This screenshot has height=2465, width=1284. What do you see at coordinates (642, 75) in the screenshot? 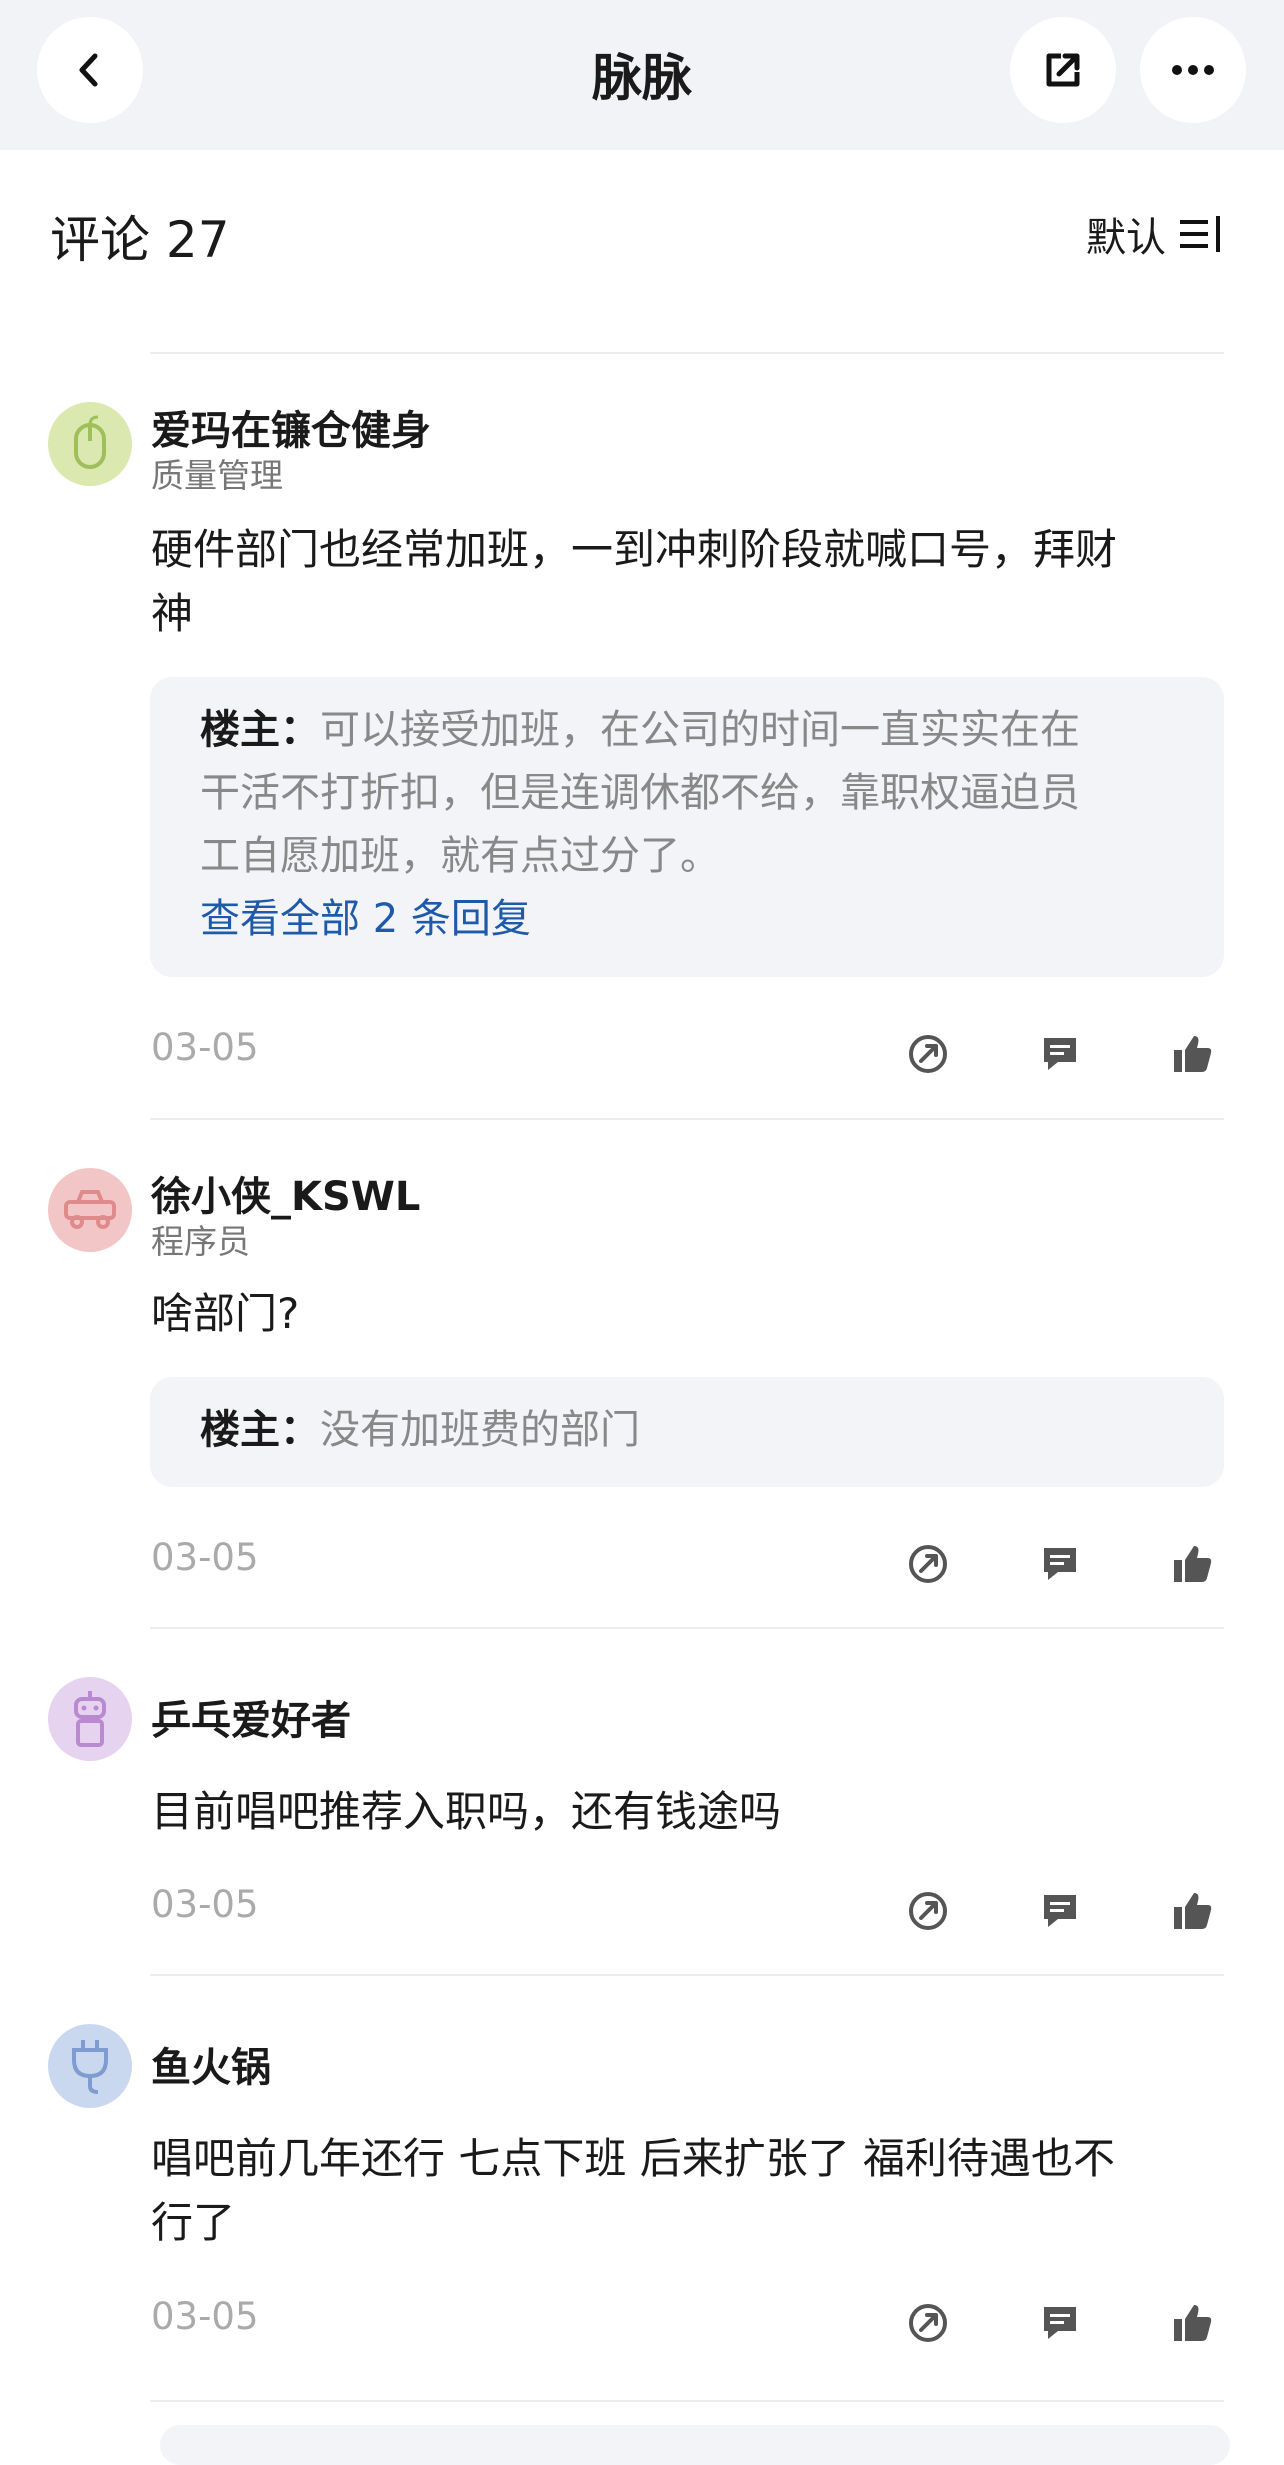
I see `top-bar: 脉脉` at bounding box center [642, 75].